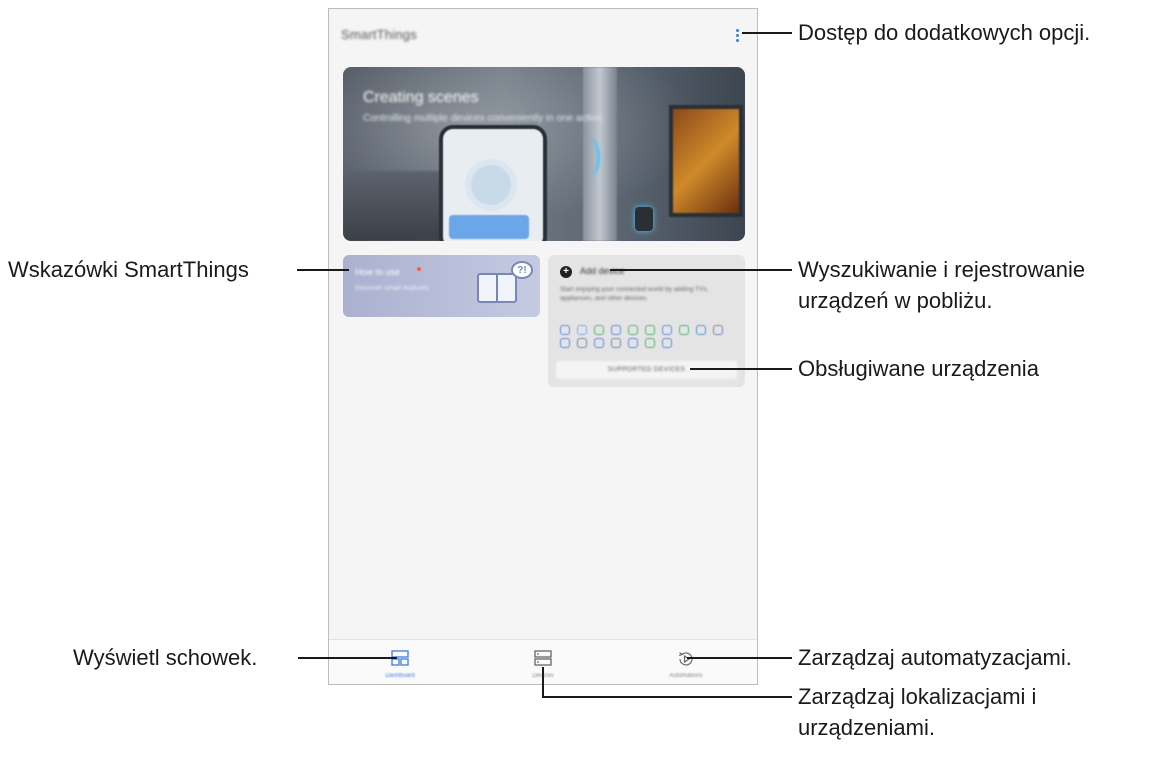  I want to click on automations-icon, so click(685, 659).